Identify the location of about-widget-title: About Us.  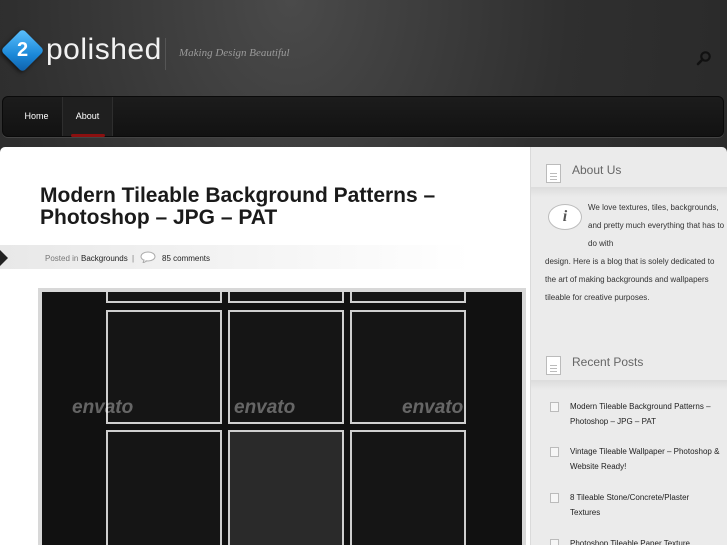
(597, 170).